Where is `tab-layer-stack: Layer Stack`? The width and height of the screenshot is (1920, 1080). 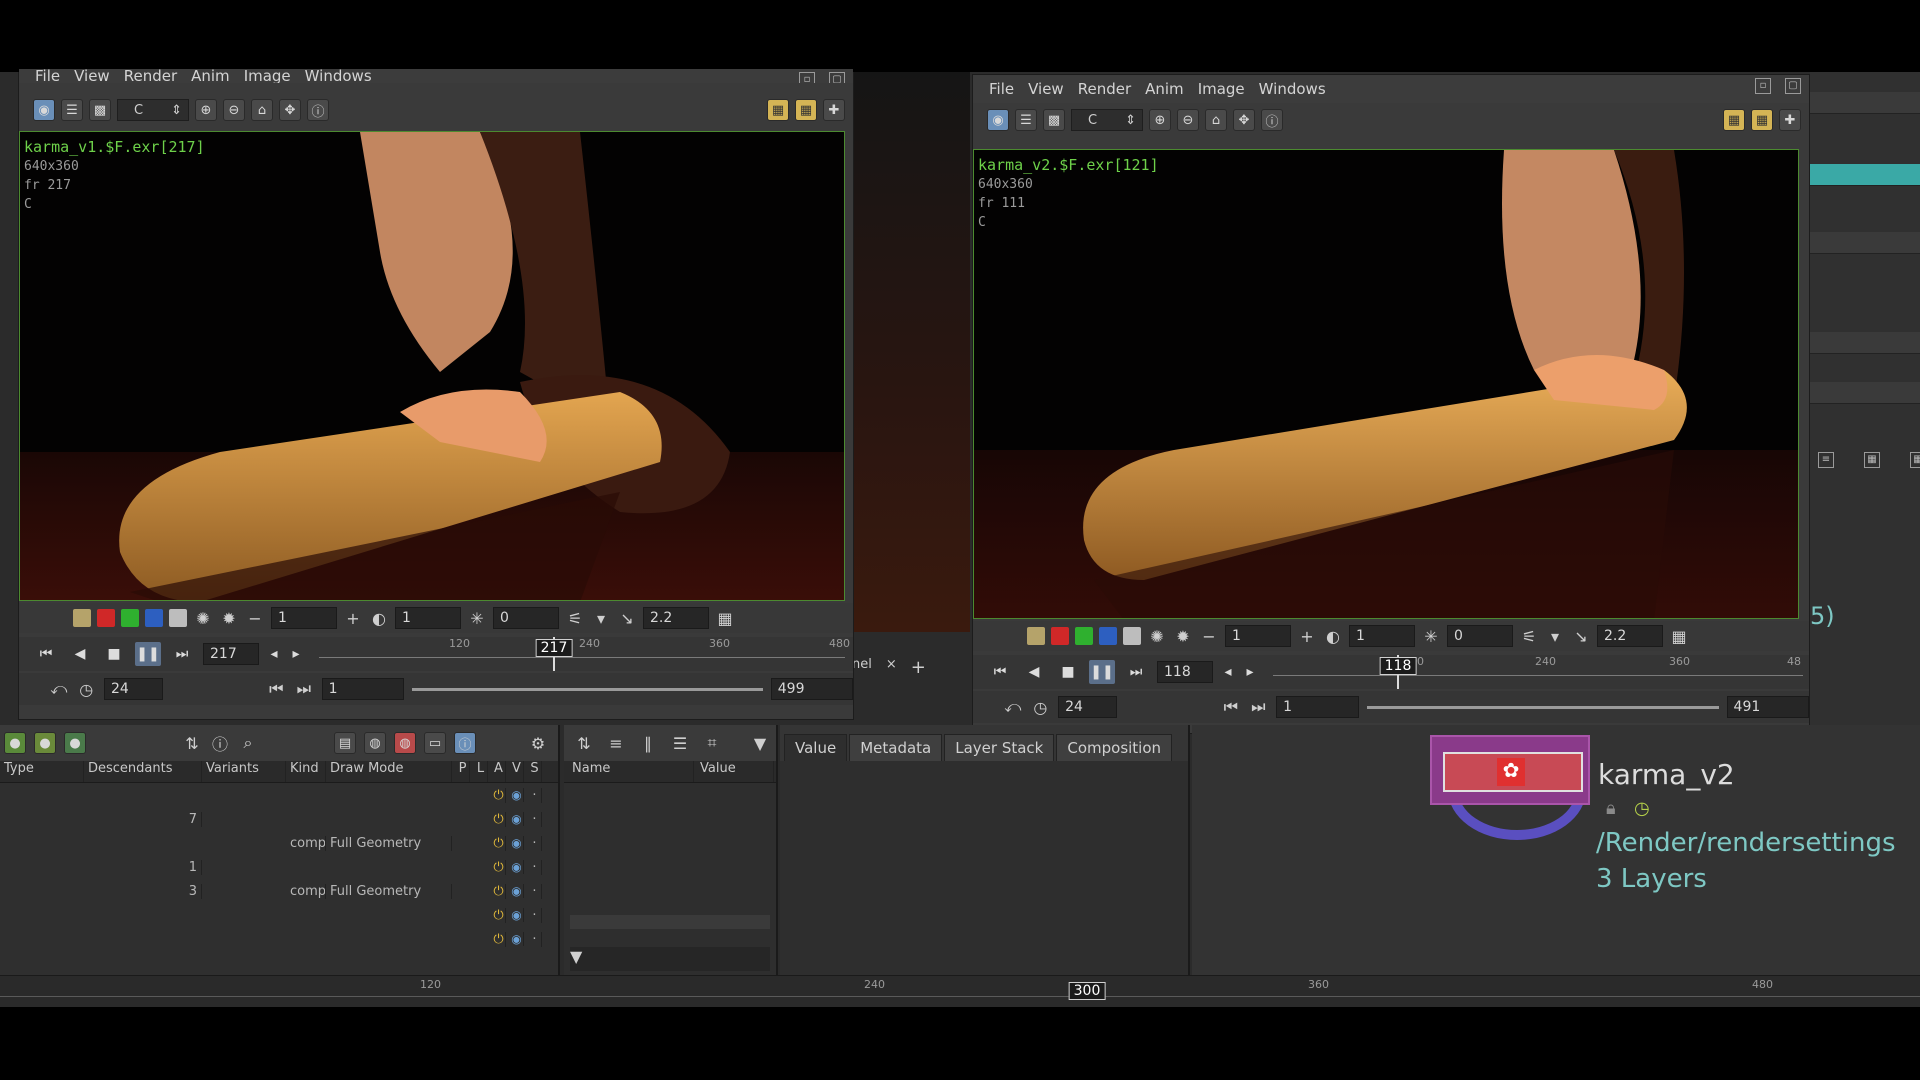 tab-layer-stack: Layer Stack is located at coordinates (999, 747).